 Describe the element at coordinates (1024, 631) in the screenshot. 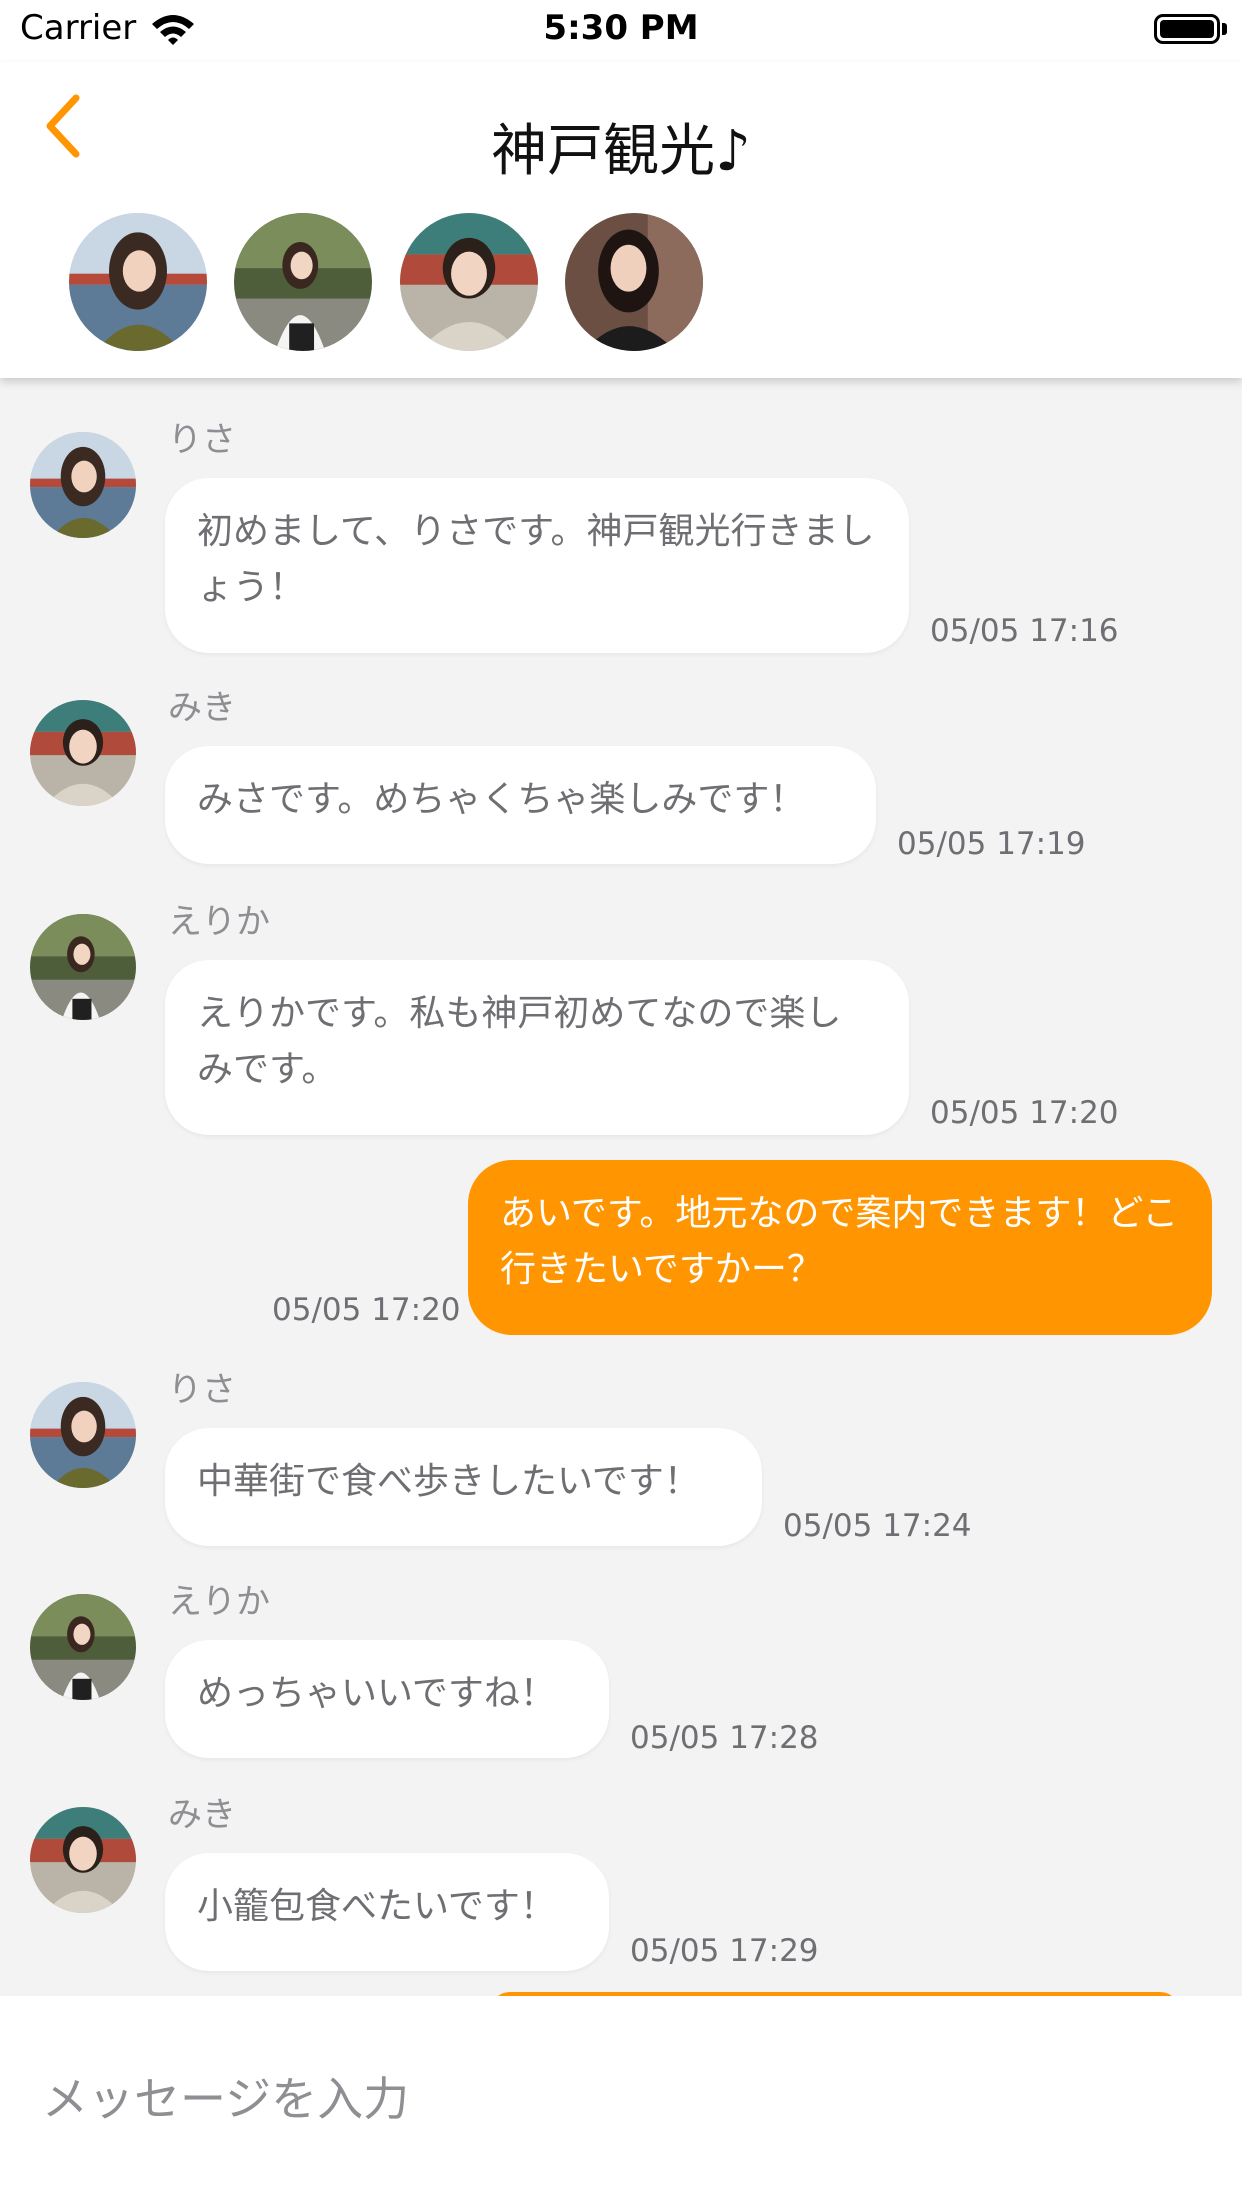

I see `message-time: 05/05 17:16` at that location.